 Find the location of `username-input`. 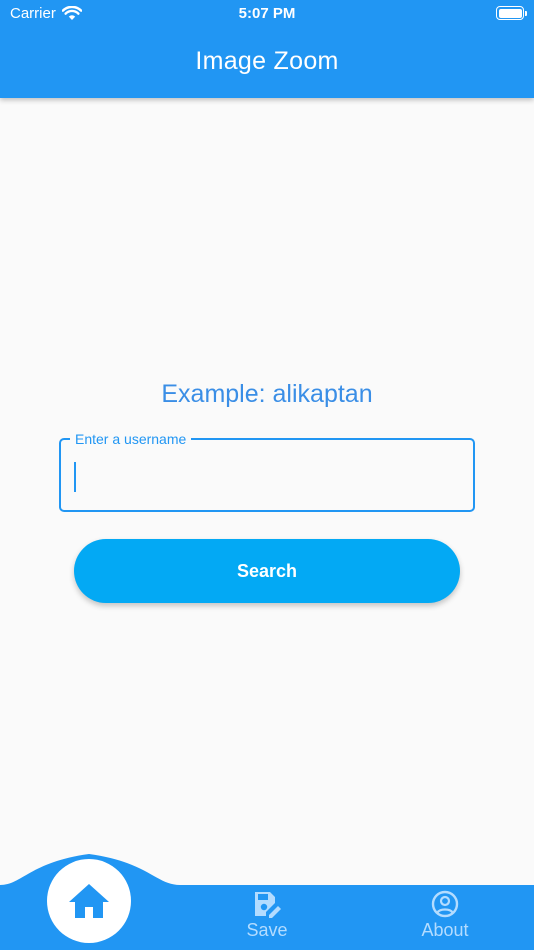

username-input is located at coordinates (268, 476).